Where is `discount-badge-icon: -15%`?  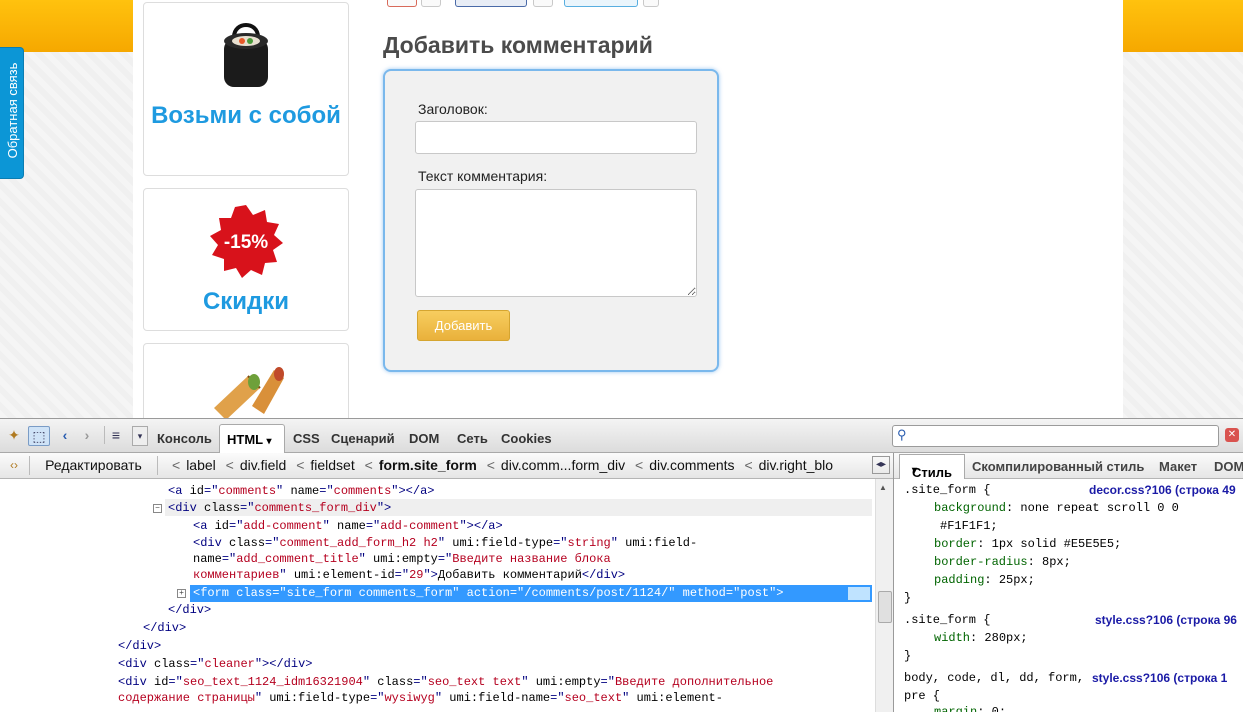 discount-badge-icon: -15% is located at coordinates (246, 241).